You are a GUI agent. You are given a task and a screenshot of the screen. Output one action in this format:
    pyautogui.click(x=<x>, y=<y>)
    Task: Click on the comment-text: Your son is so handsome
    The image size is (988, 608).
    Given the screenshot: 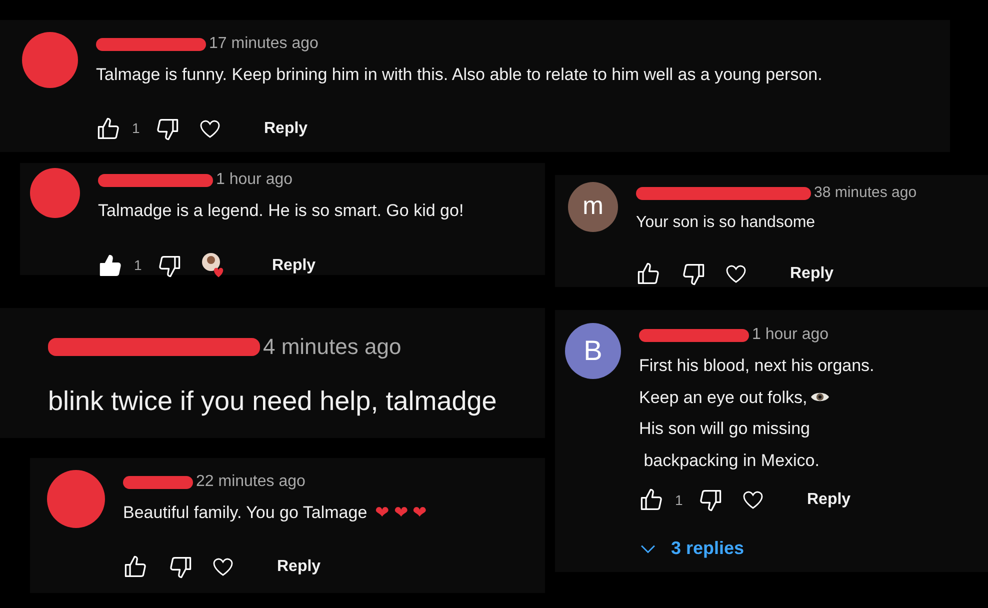 What is the action you would take?
    pyautogui.click(x=726, y=222)
    